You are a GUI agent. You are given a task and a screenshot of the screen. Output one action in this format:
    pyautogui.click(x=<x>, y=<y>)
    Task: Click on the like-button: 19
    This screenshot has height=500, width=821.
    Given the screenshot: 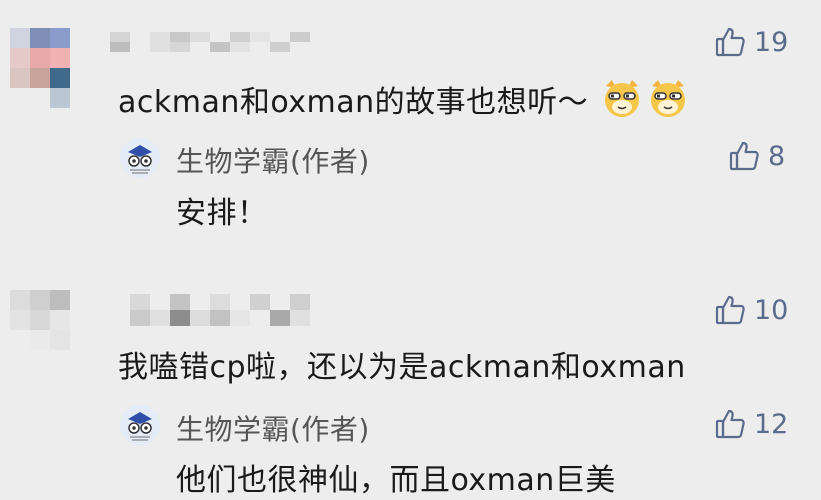 What is the action you would take?
    pyautogui.click(x=751, y=42)
    